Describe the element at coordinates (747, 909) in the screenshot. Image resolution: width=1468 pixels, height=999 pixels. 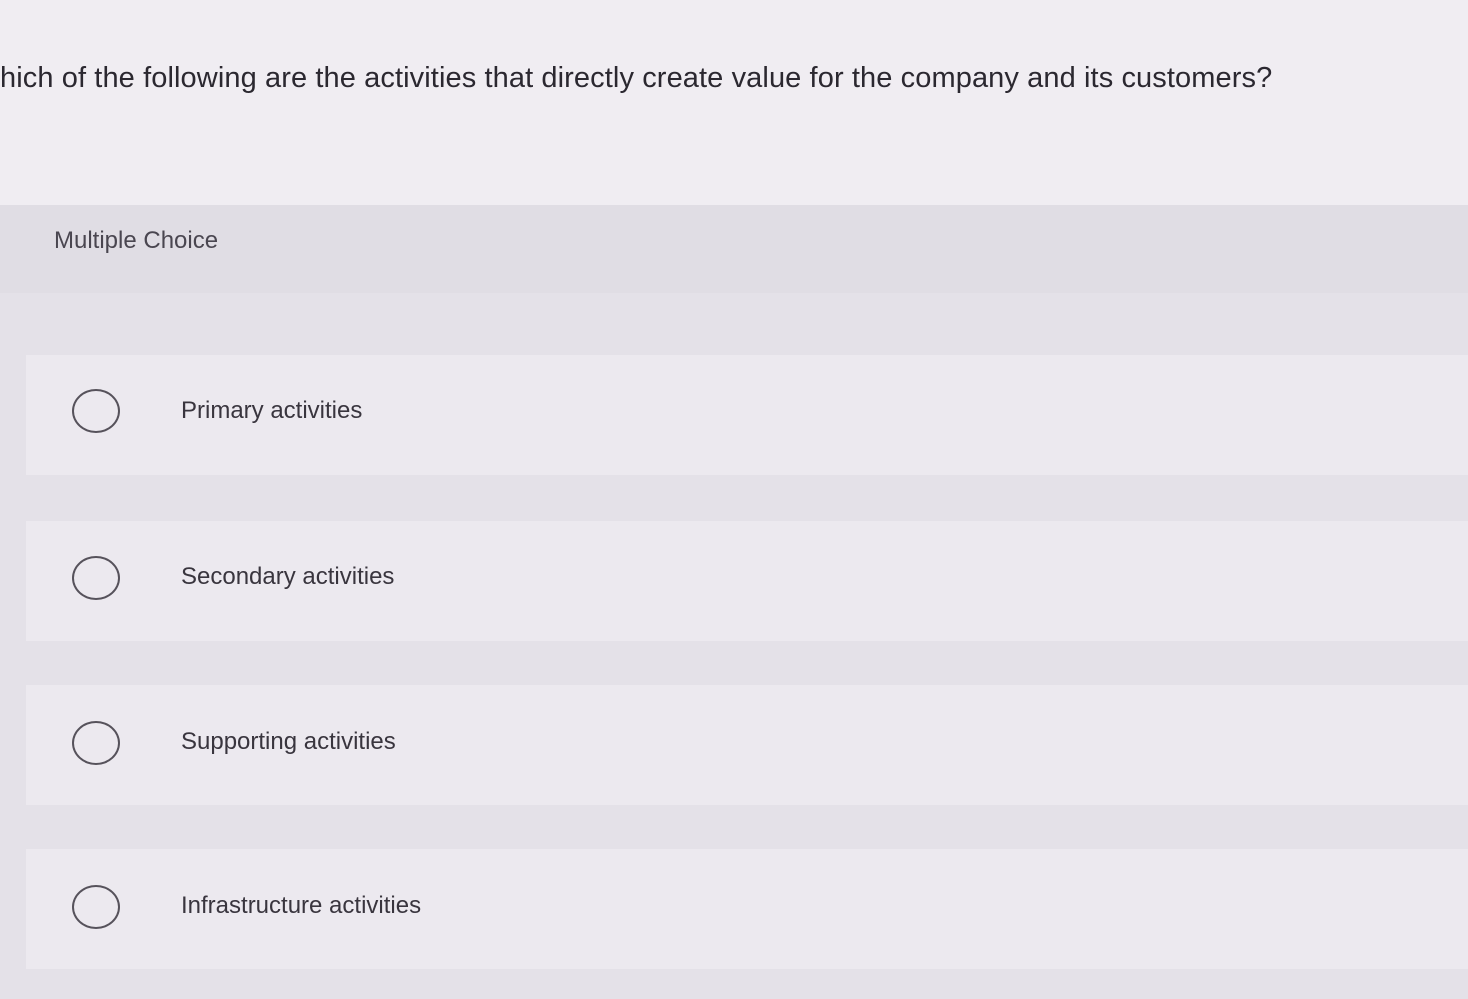
I see `option-infrastructure-activities: Infrastructure activities` at that location.